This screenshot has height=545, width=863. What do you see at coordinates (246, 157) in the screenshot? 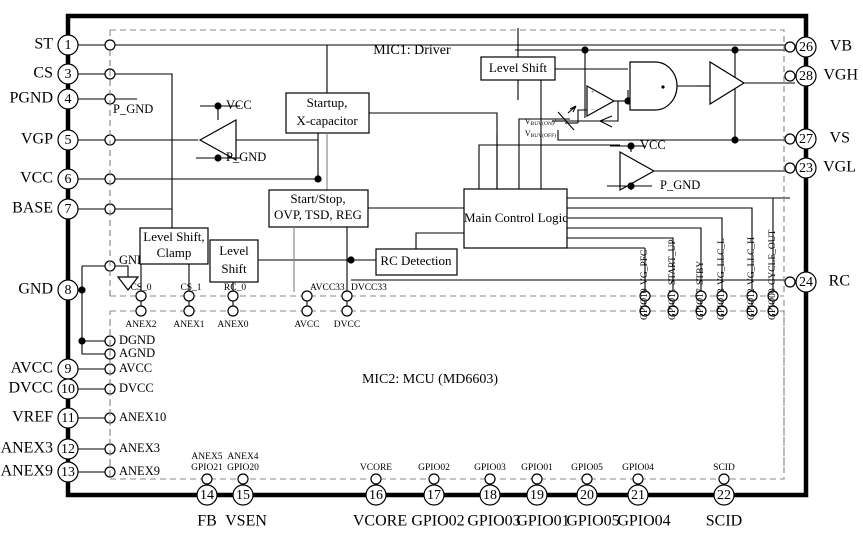
I see `net-label-p-gnd-2: P_GND` at bounding box center [246, 157].